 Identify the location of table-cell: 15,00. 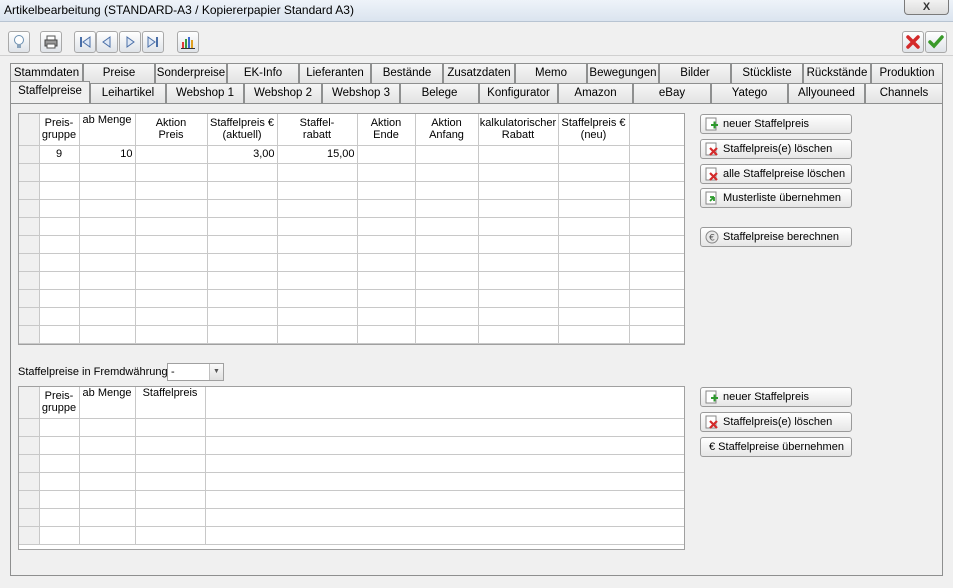
(317, 154).